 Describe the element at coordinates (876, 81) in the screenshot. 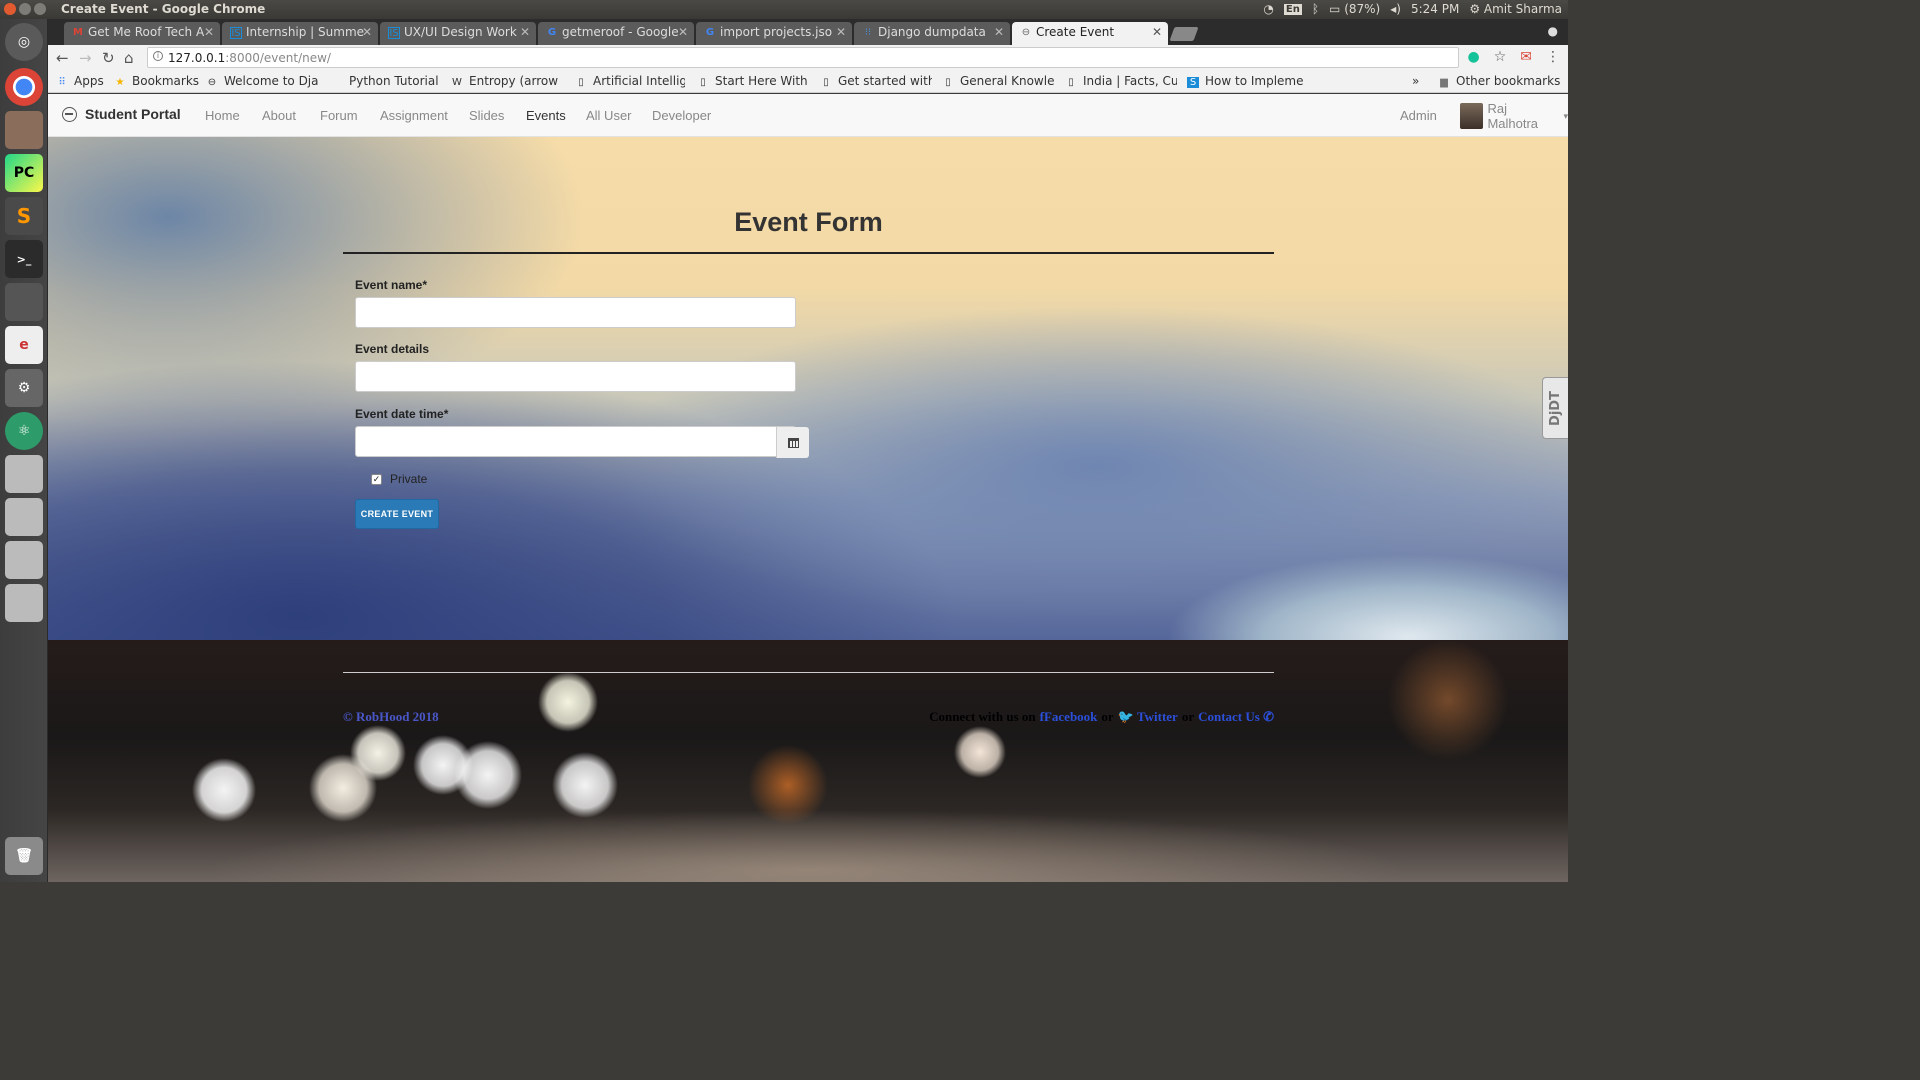

I see `bookmark-item: ▯ Get started with` at that location.